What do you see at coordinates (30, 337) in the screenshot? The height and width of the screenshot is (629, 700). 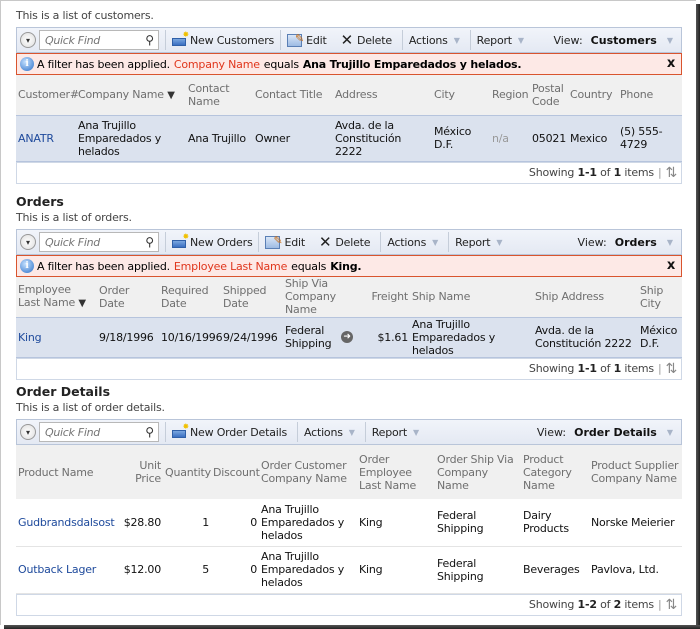 I see `employee-link: King` at bounding box center [30, 337].